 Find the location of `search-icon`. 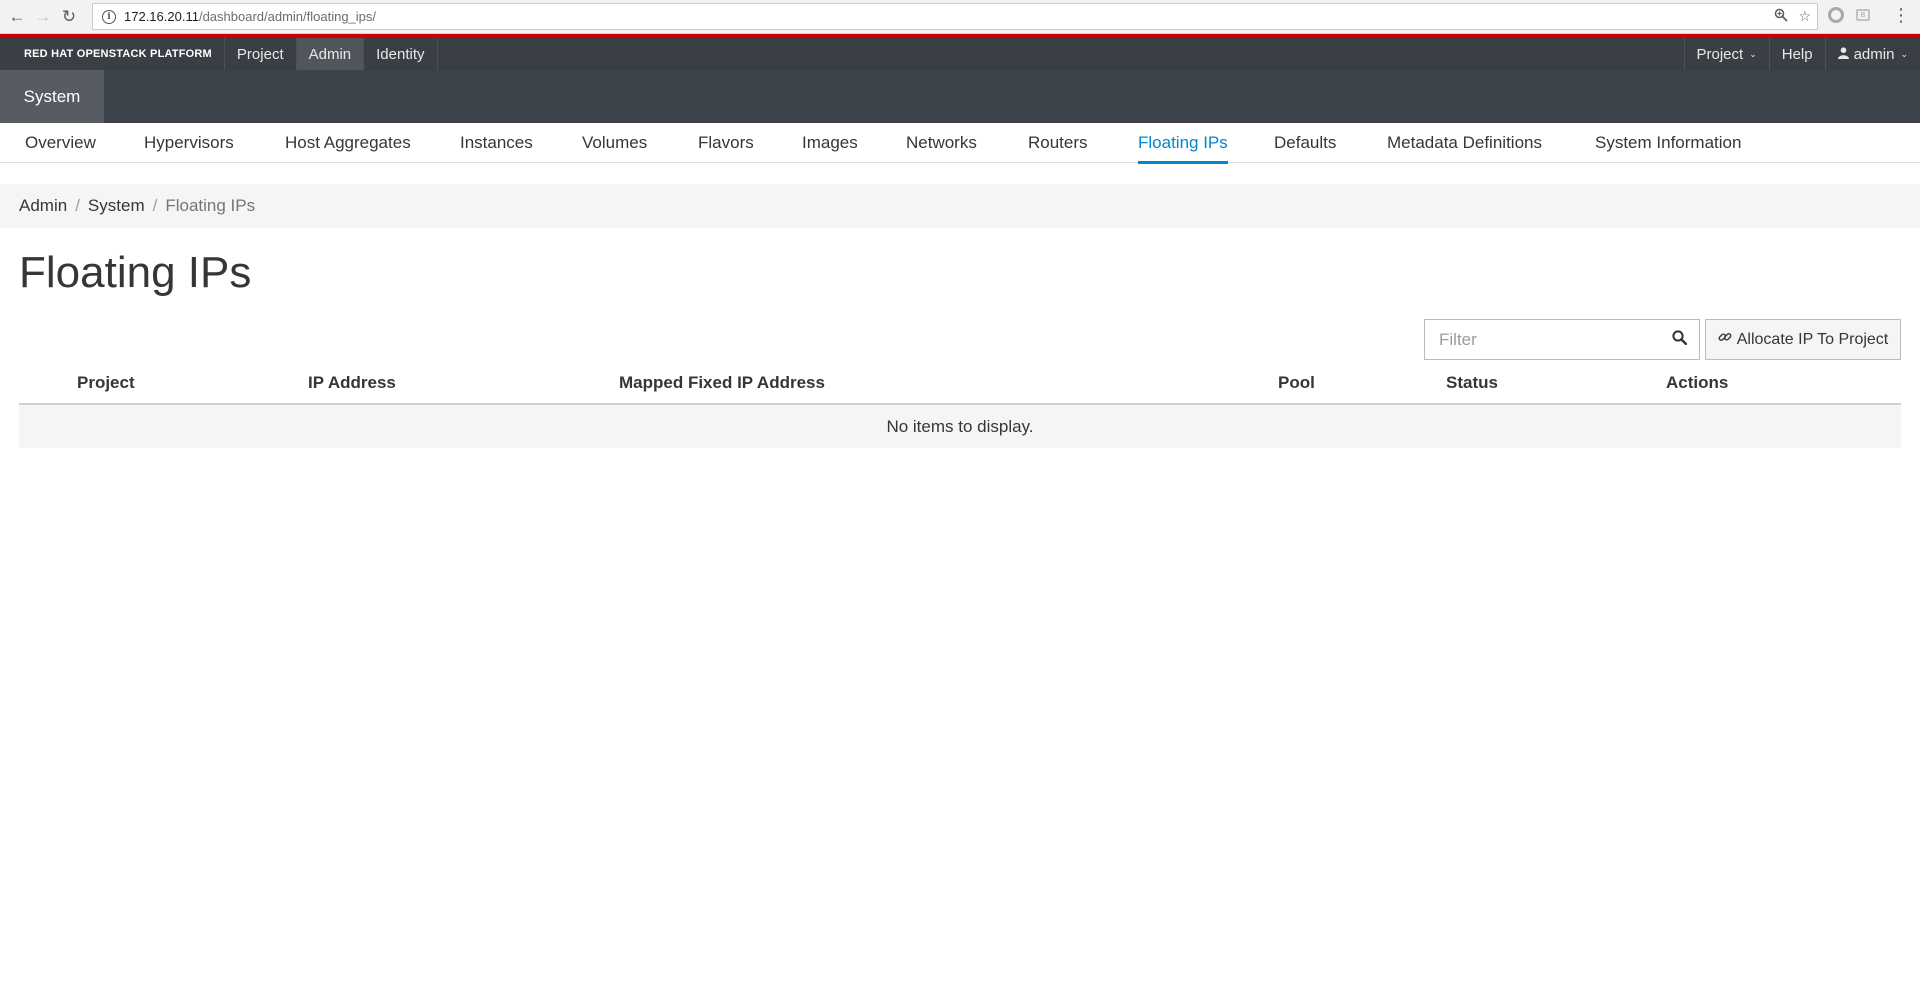

search-icon is located at coordinates (1680, 339).